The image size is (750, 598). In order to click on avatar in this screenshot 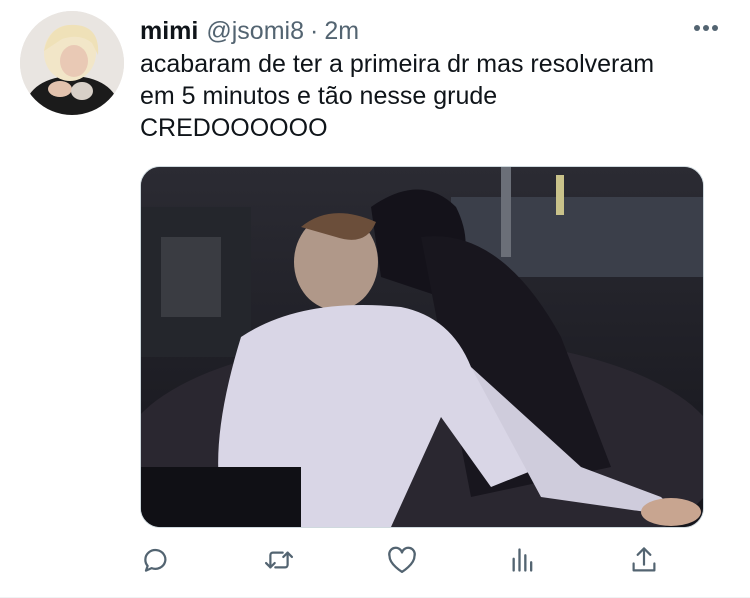, I will do `click(72, 63)`.